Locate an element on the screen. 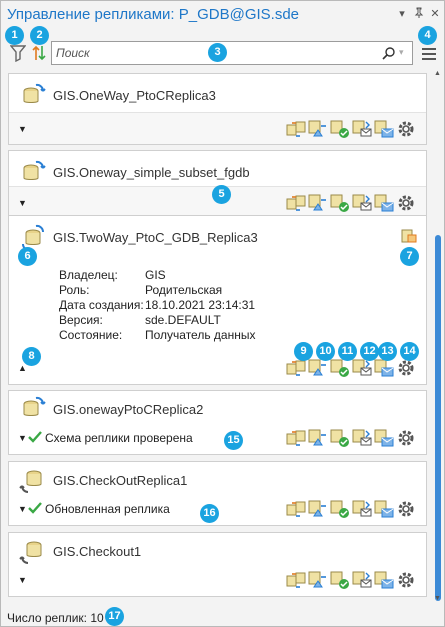 This screenshot has width=445, height=627. property-row: Версия: sde.DEFAULT is located at coordinates (157, 320).